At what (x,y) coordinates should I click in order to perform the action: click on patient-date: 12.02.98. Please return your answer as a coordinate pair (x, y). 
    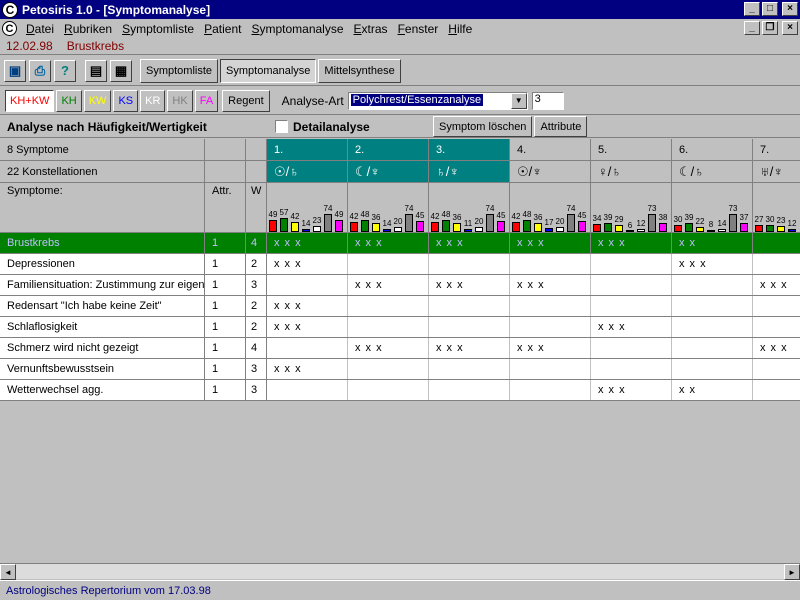
    Looking at the image, I should click on (29, 46).